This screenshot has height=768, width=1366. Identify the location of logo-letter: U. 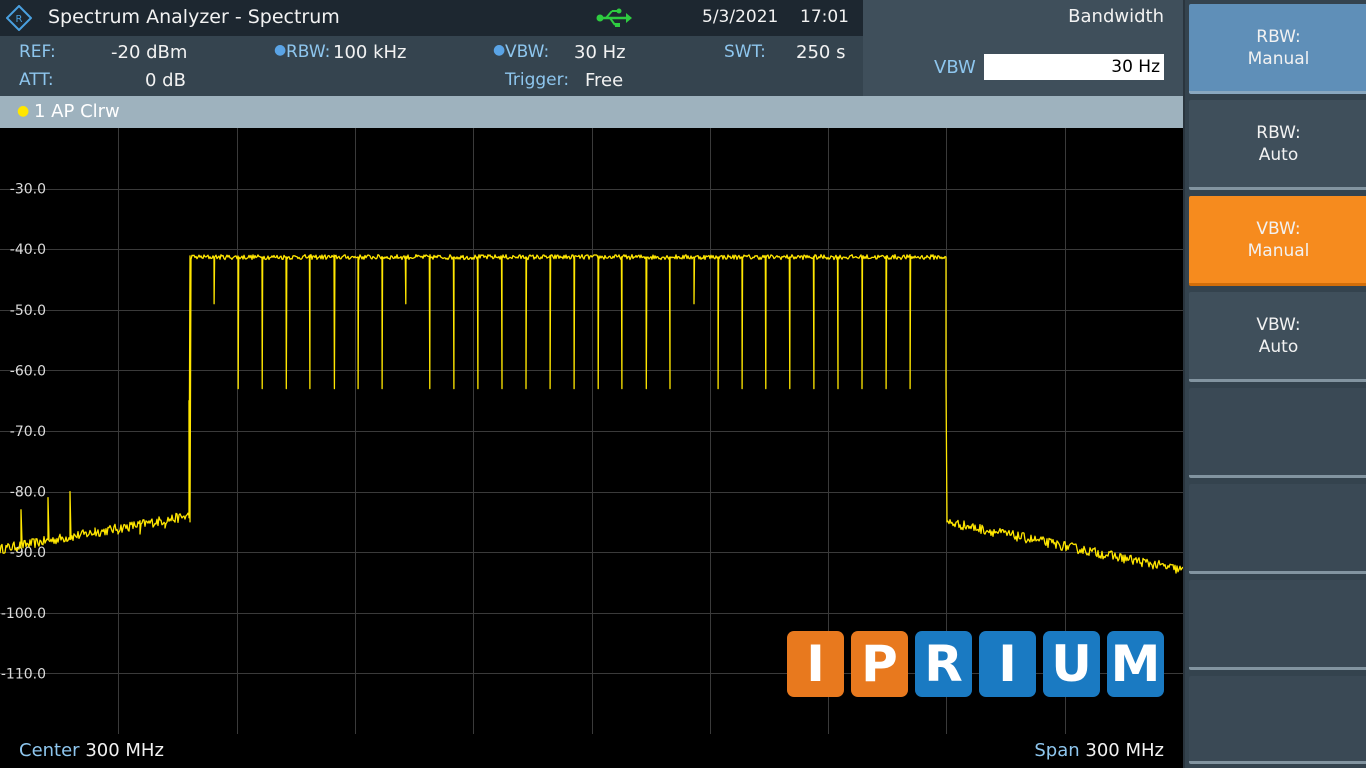
(1071, 664).